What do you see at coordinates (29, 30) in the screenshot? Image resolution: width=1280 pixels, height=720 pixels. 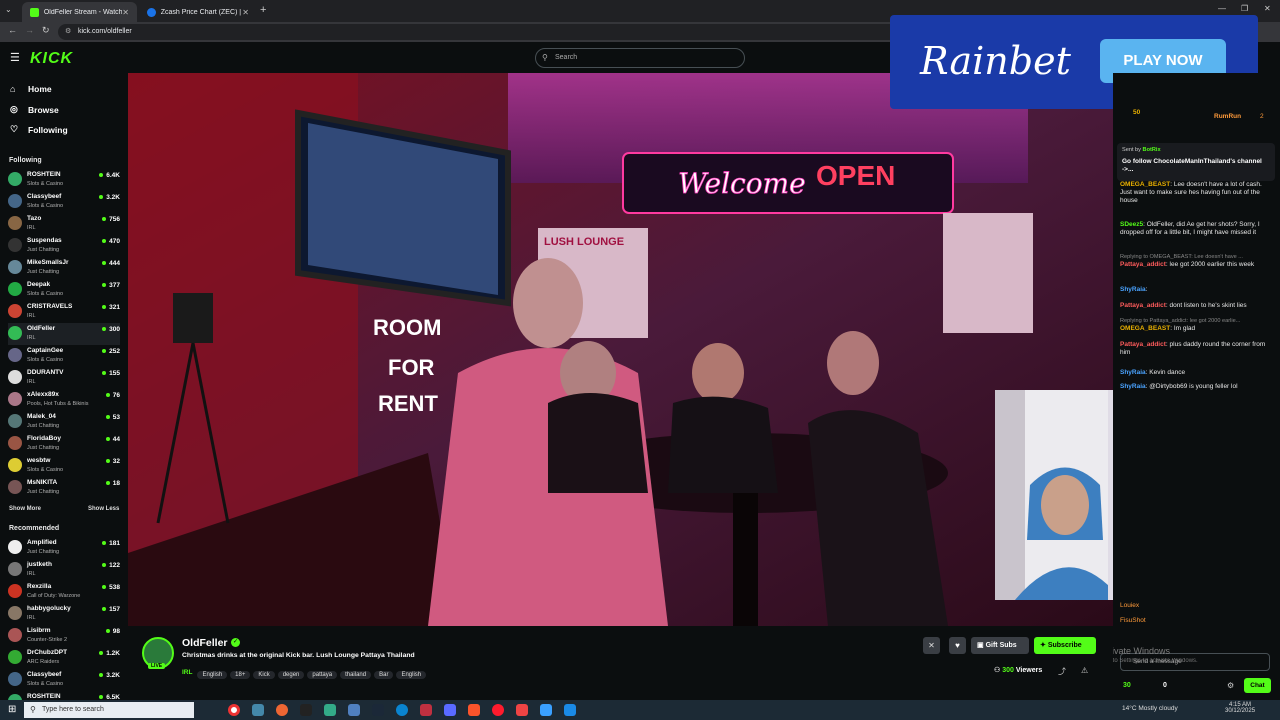 I see `forward-icon: →` at bounding box center [29, 30].